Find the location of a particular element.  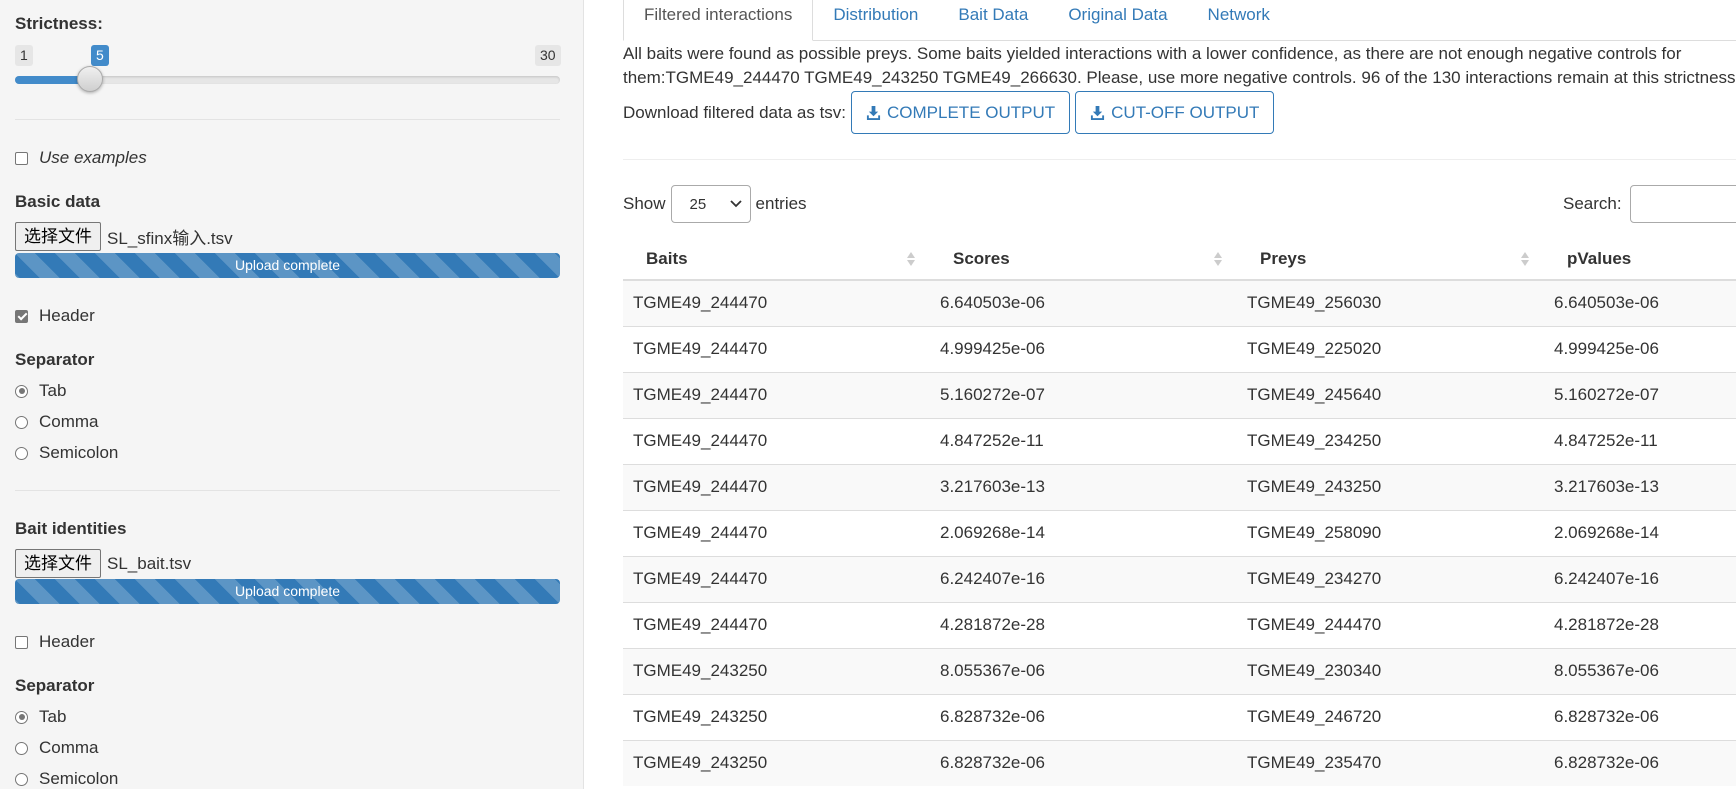

column-header-label: Scores is located at coordinates (981, 258).